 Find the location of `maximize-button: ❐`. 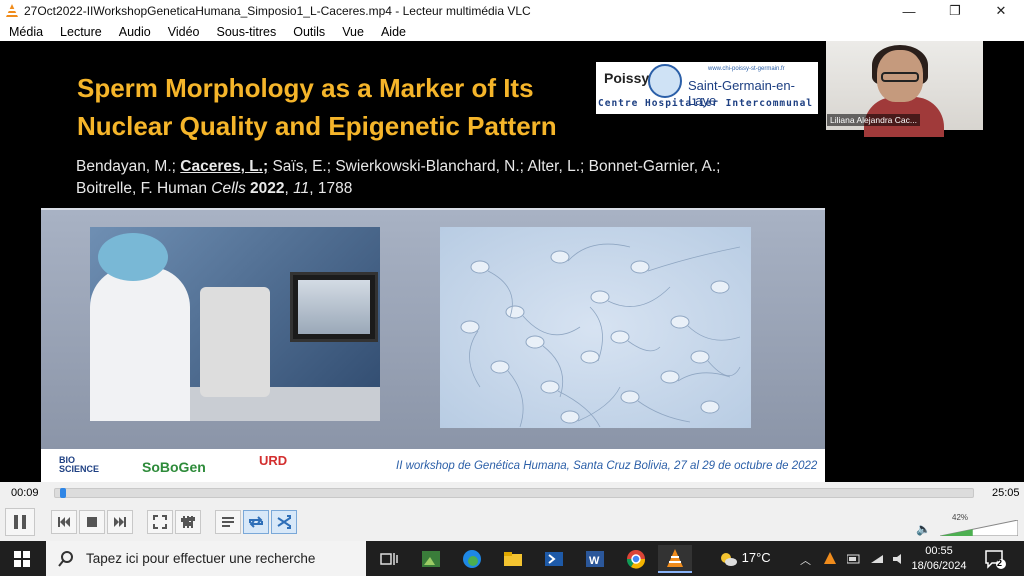

maximize-button: ❐ is located at coordinates (955, 11).